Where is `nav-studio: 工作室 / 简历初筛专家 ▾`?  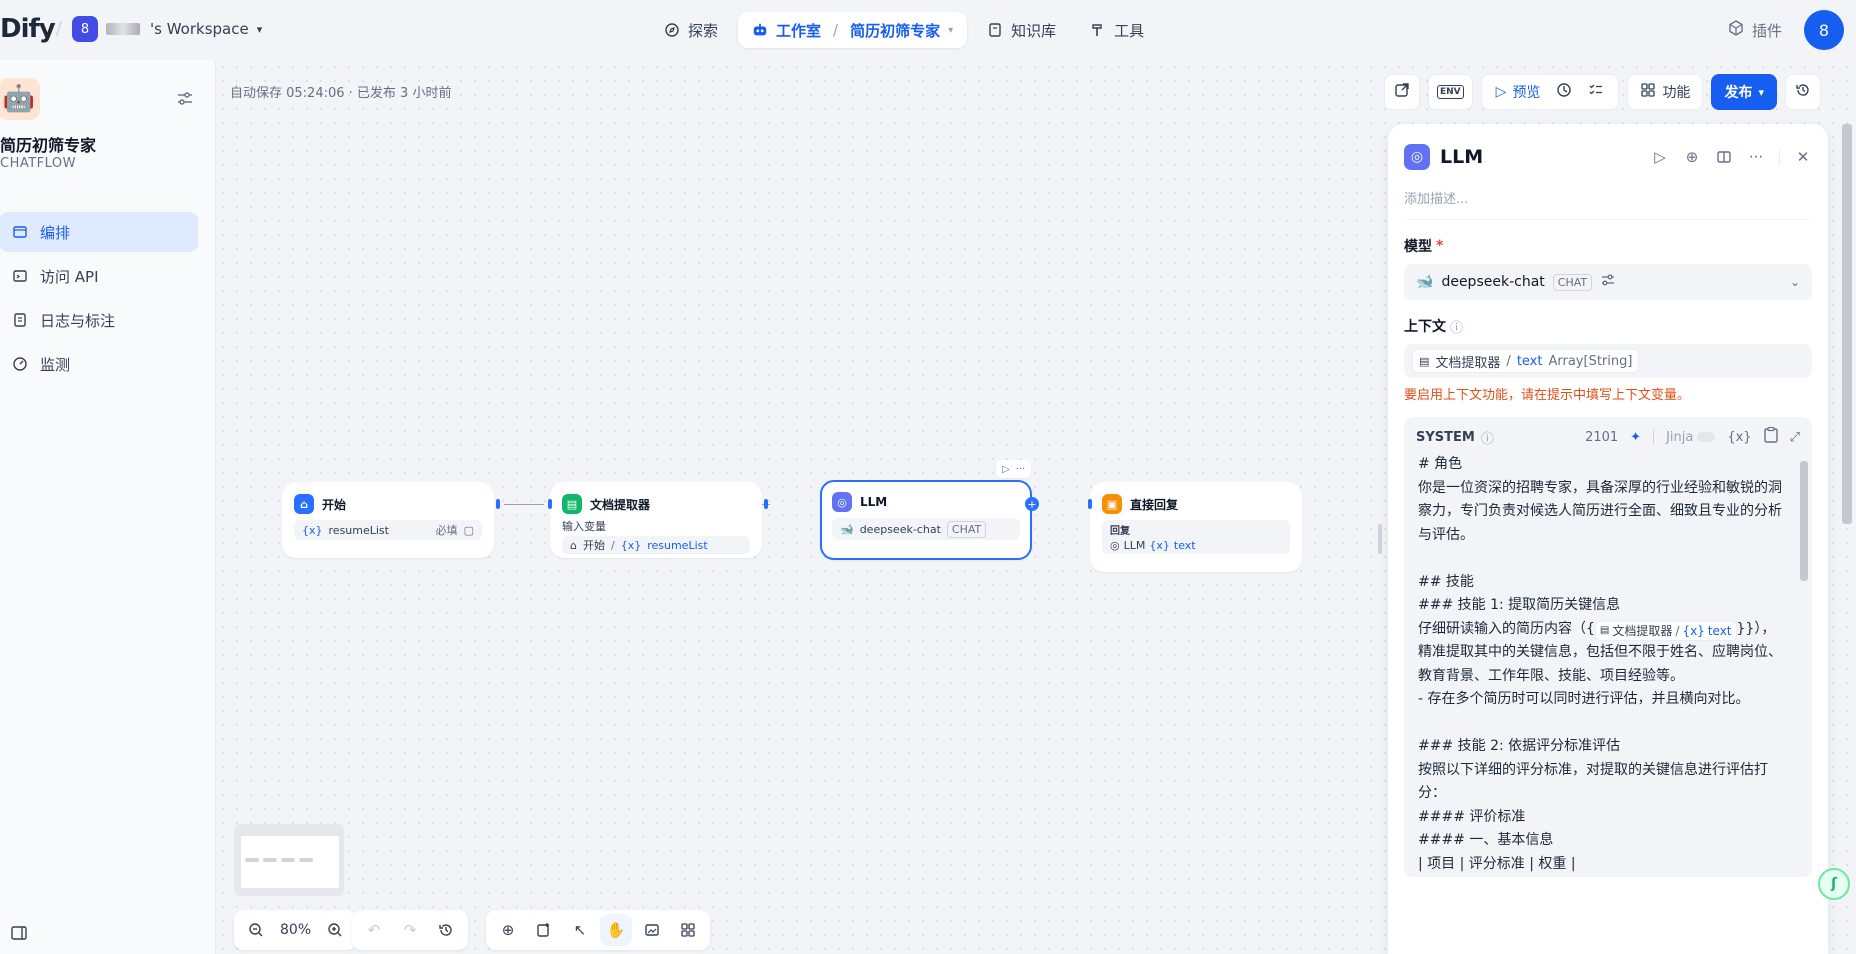 nav-studio: 工作室 / 简历初筛专家 ▾ is located at coordinates (853, 30).